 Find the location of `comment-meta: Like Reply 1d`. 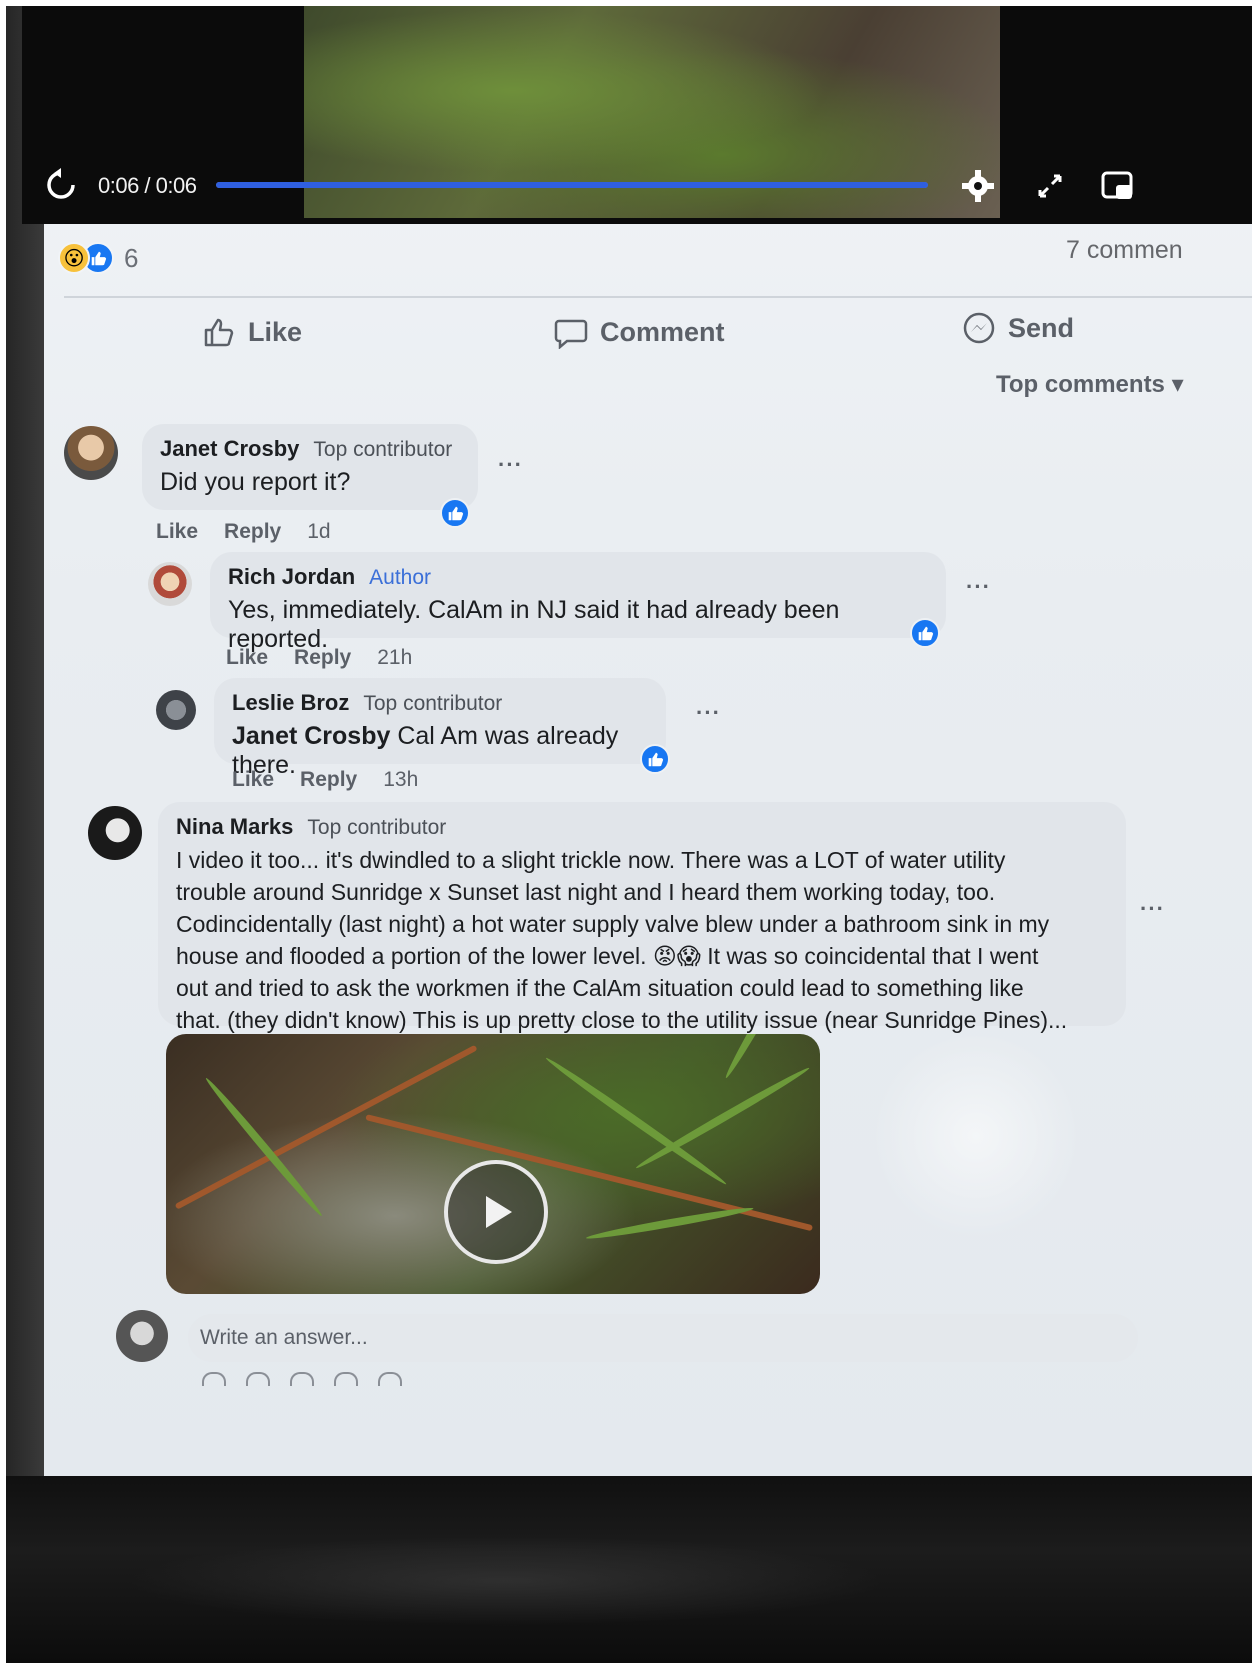

comment-meta: Like Reply 1d is located at coordinates (243, 532).